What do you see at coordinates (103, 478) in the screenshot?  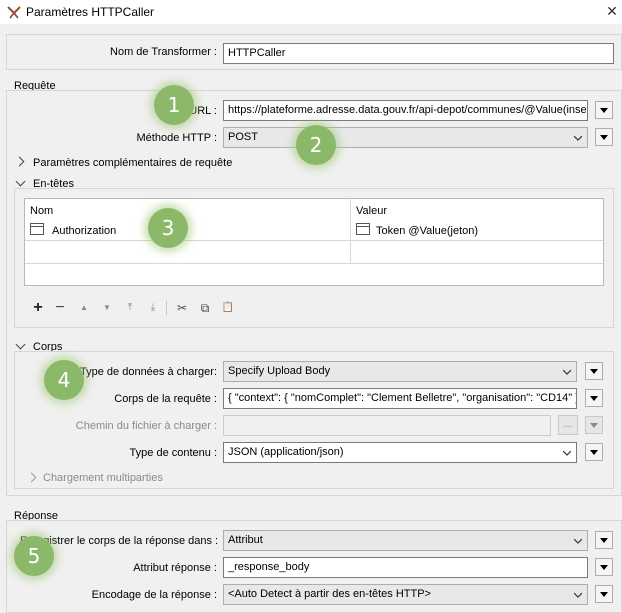 I see `multipart-toggle: Chargement multiparties` at bounding box center [103, 478].